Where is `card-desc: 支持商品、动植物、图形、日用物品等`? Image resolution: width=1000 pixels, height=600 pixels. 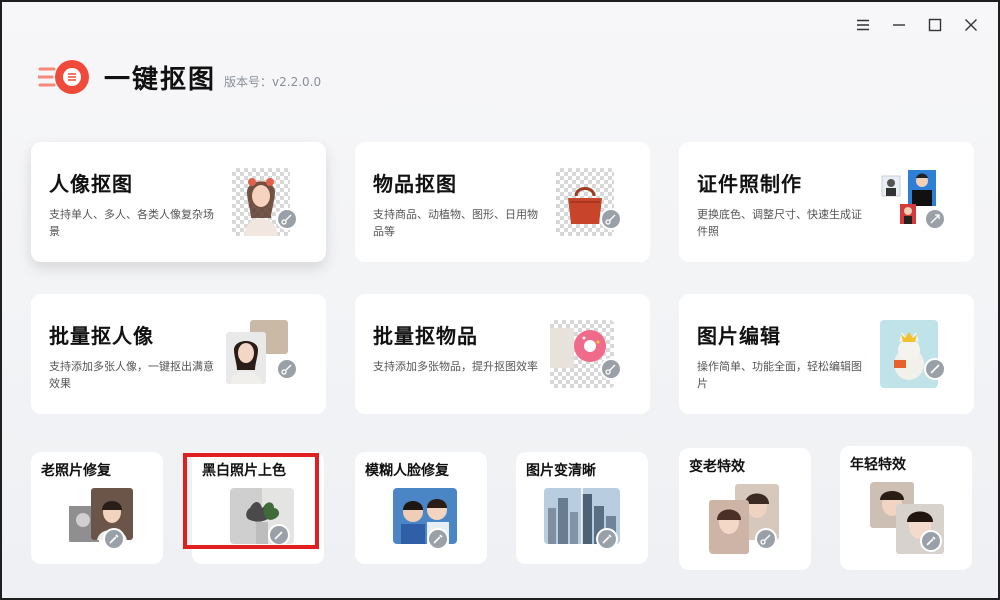 card-desc: 支持商品、动植物、图形、日用物品等 is located at coordinates (455, 223).